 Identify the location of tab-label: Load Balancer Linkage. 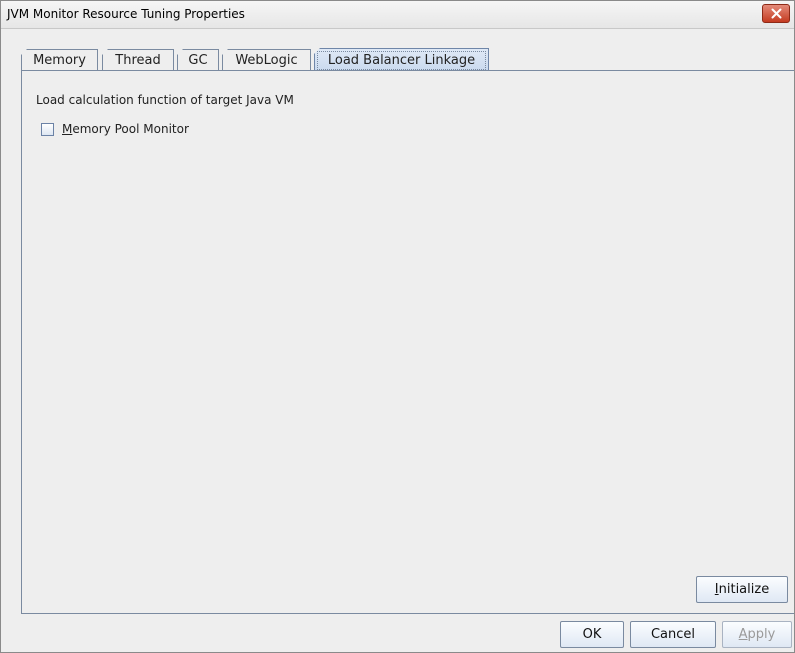
(401, 60).